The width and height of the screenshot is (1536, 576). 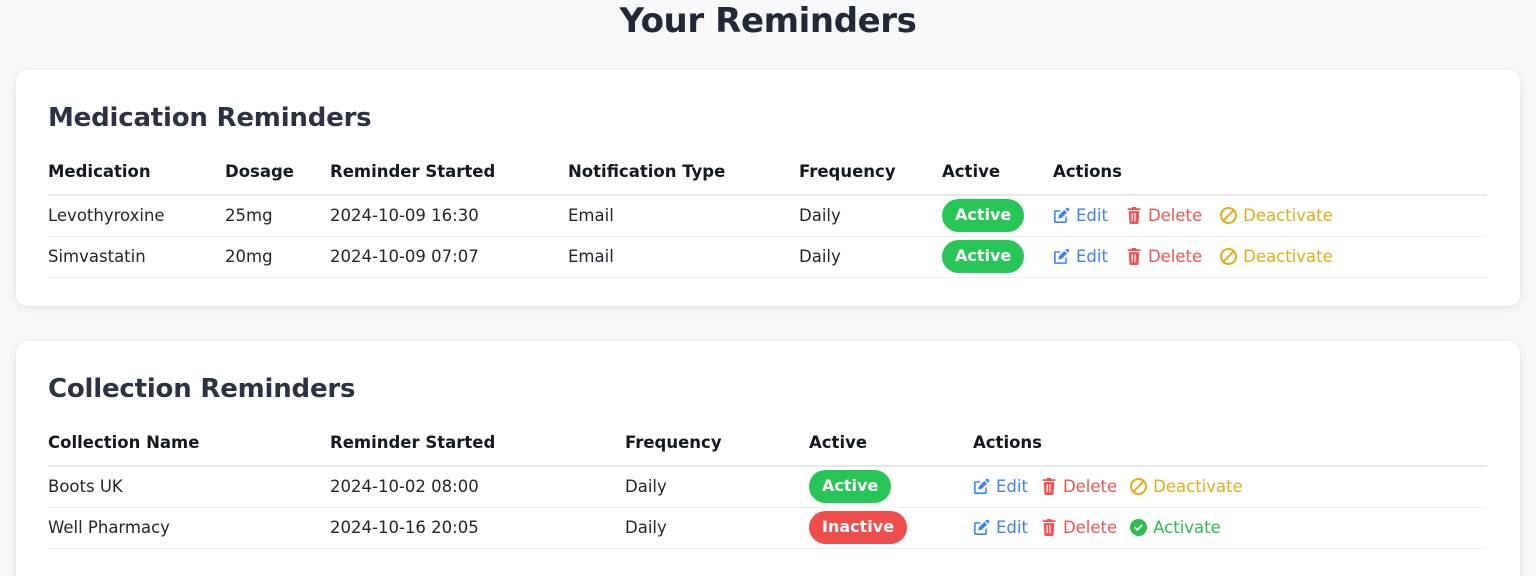 What do you see at coordinates (277, 216) in the screenshot?
I see `cell-dosage: 25mg` at bounding box center [277, 216].